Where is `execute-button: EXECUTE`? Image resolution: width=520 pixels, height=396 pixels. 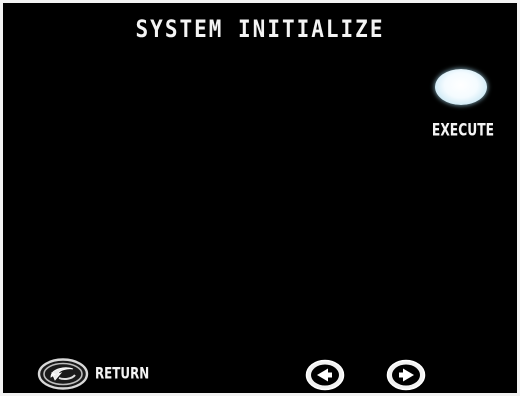 execute-button: EXECUTE is located at coordinates (470, 109).